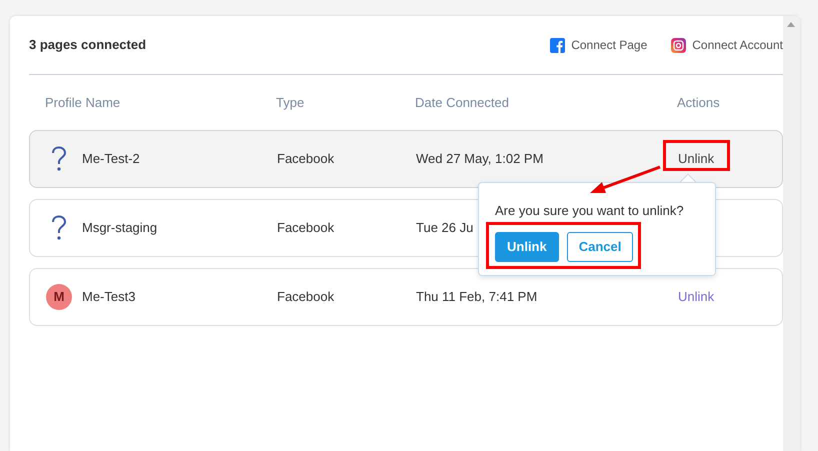 Image resolution: width=818 pixels, height=451 pixels. I want to click on date-cell-text: Wed 27 May, 1:02 PM, so click(480, 159).